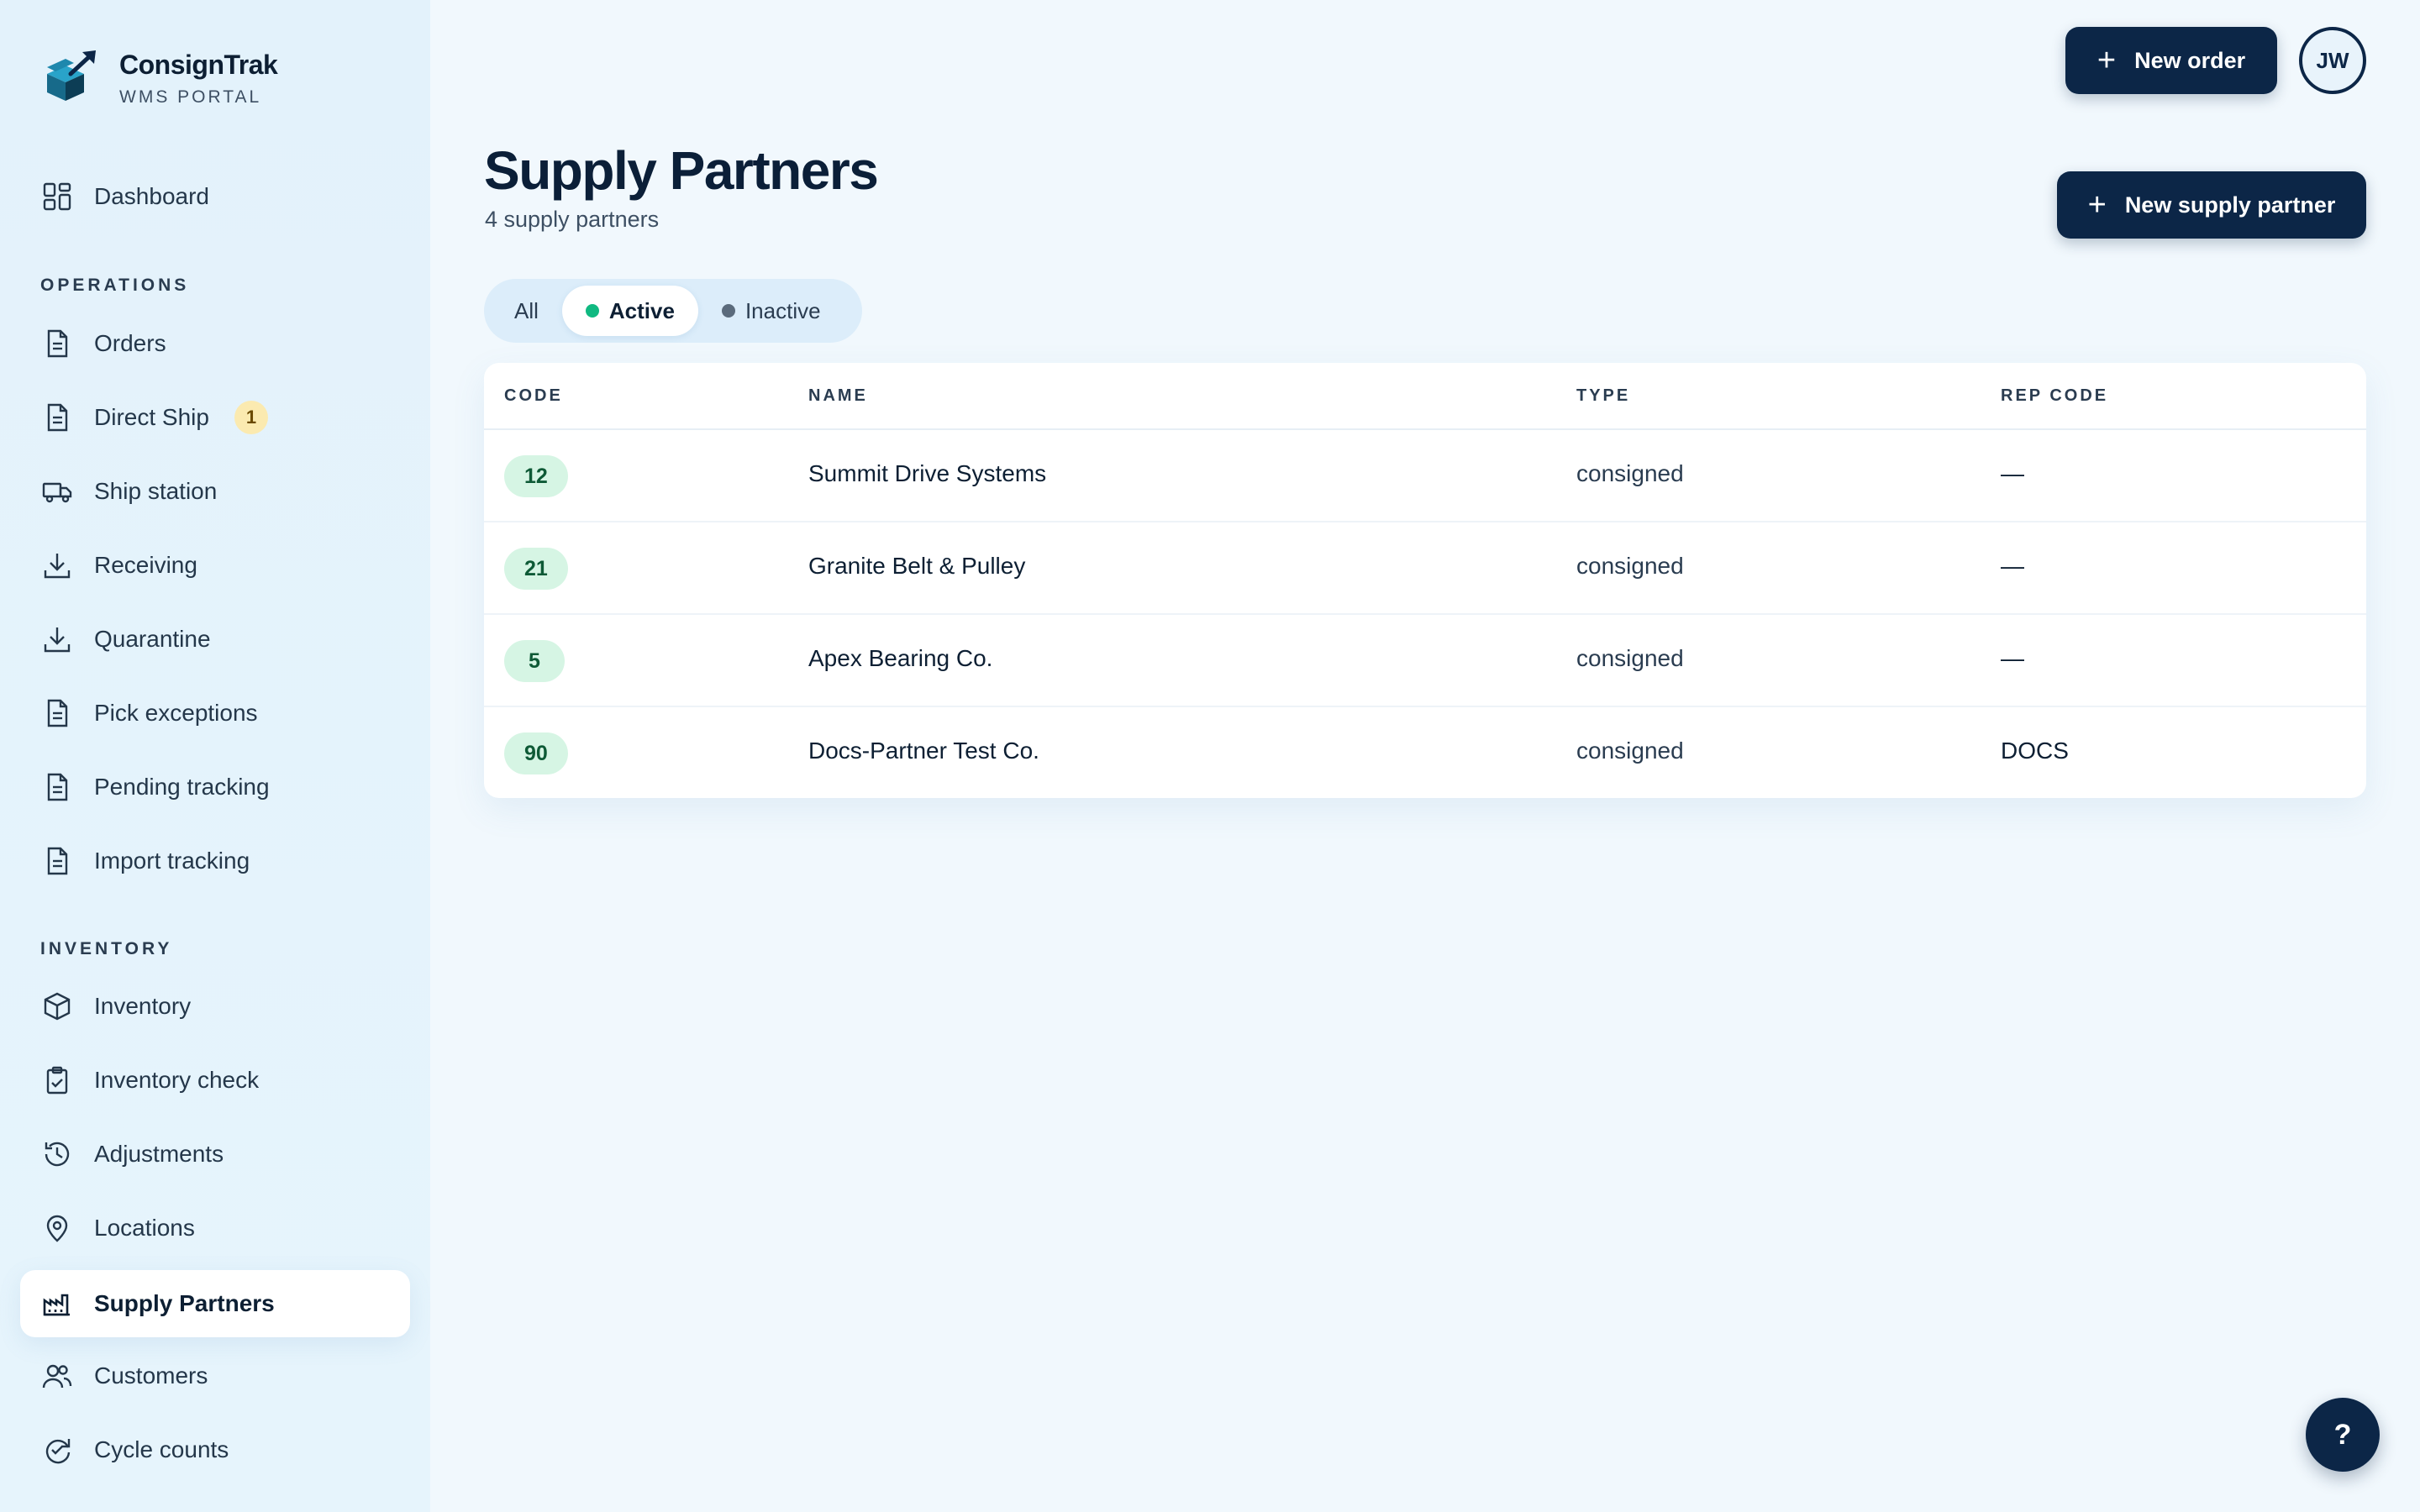 The width and height of the screenshot is (2420, 1512). What do you see at coordinates (146, 565) in the screenshot?
I see `sidebar-item-label: Receiving` at bounding box center [146, 565].